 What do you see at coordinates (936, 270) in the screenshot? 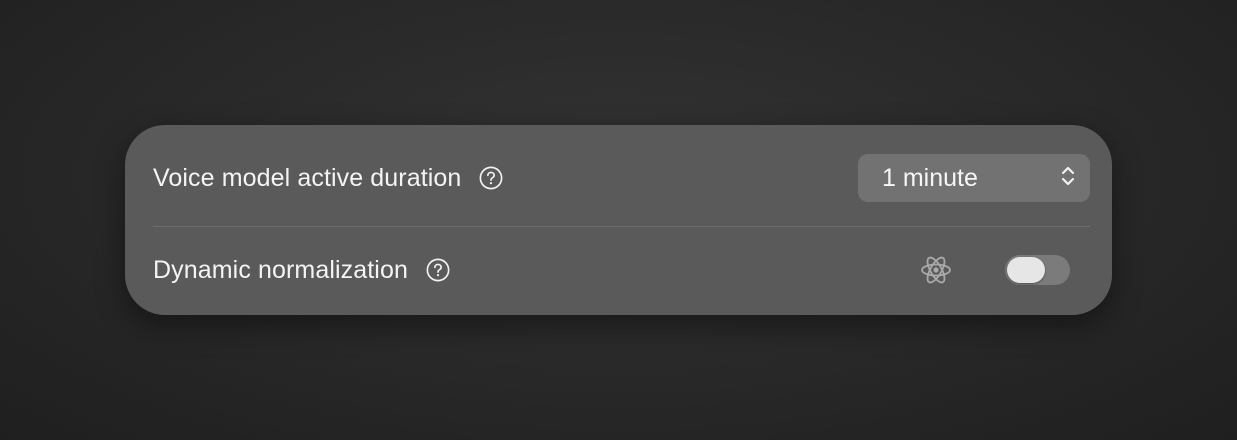
I see `atom-icon` at bounding box center [936, 270].